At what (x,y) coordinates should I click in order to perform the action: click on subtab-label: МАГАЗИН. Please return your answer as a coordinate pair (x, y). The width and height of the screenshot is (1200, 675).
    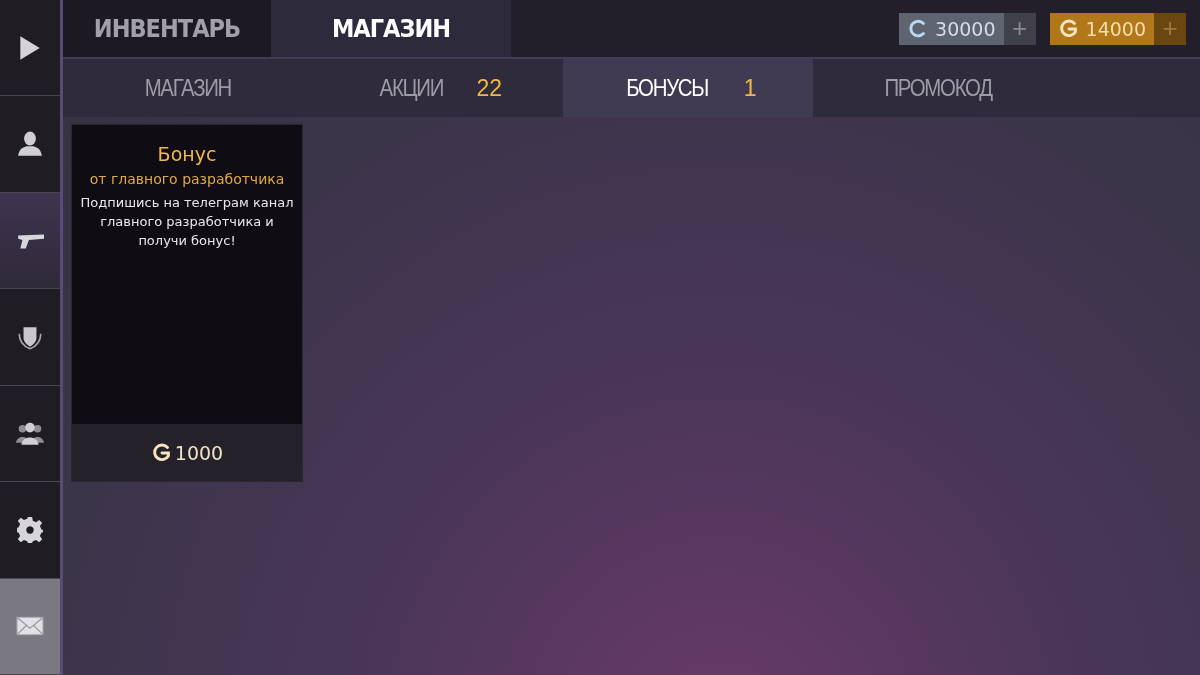
    Looking at the image, I should click on (188, 88).